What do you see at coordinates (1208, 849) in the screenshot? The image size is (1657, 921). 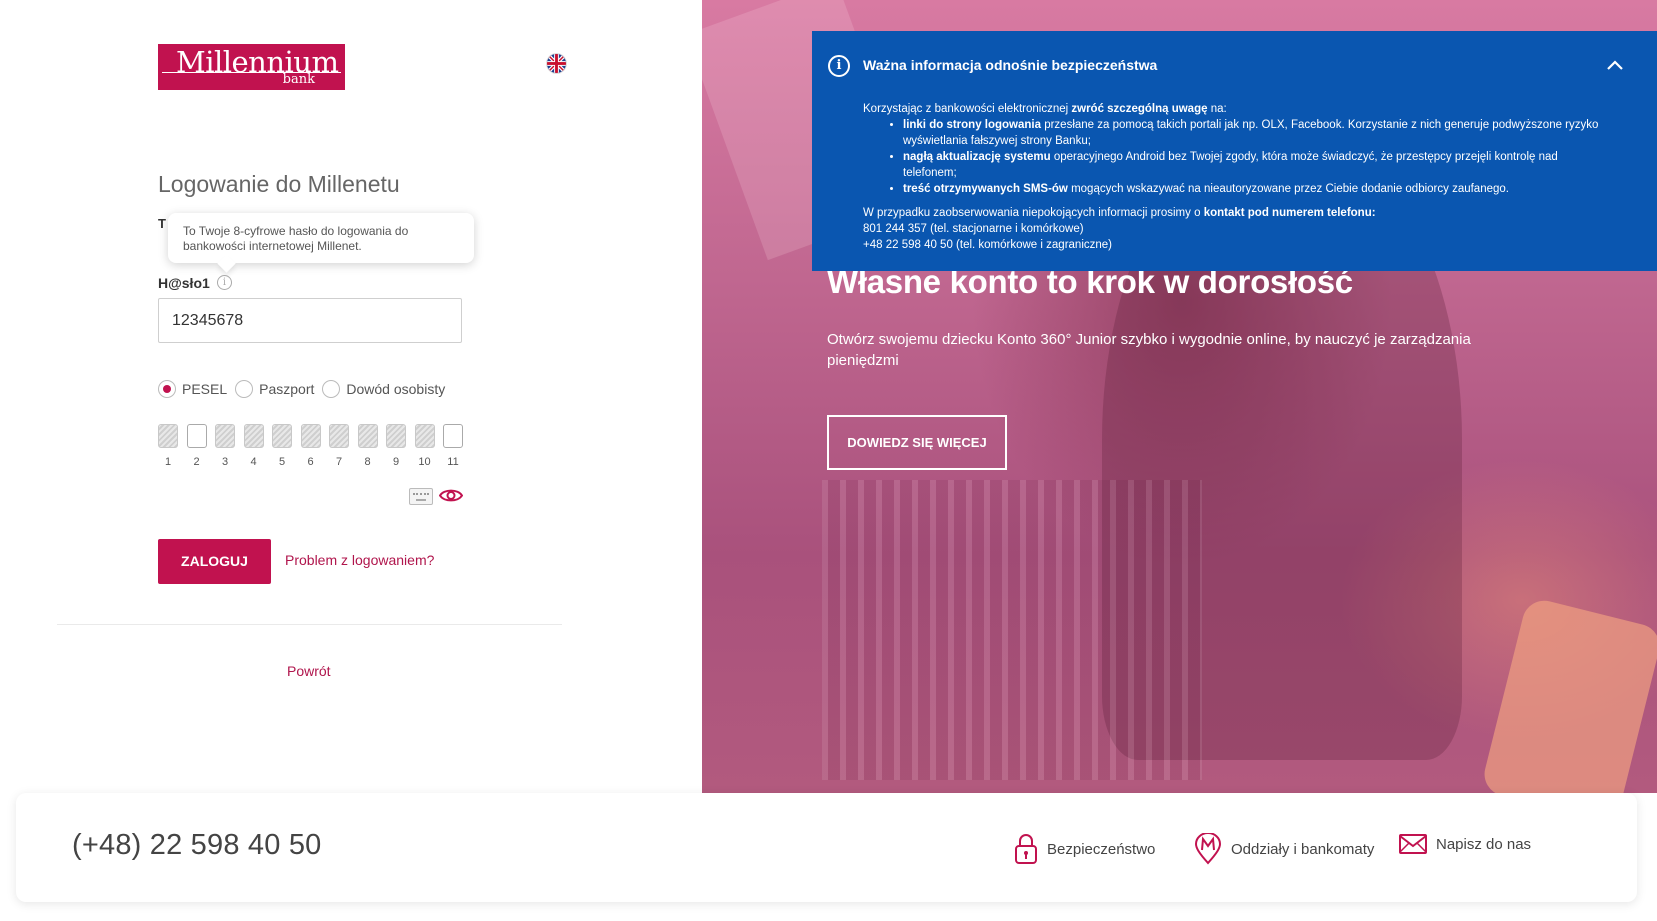 I see `map-pin-icon` at bounding box center [1208, 849].